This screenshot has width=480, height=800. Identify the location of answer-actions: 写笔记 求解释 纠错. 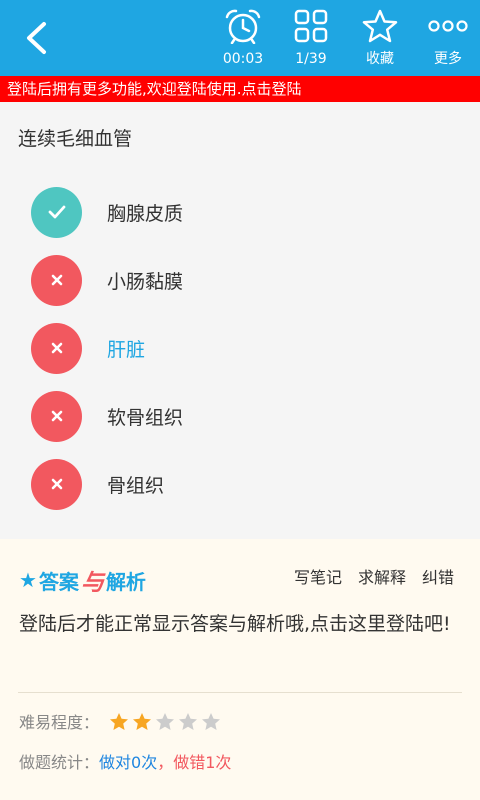
(374, 576).